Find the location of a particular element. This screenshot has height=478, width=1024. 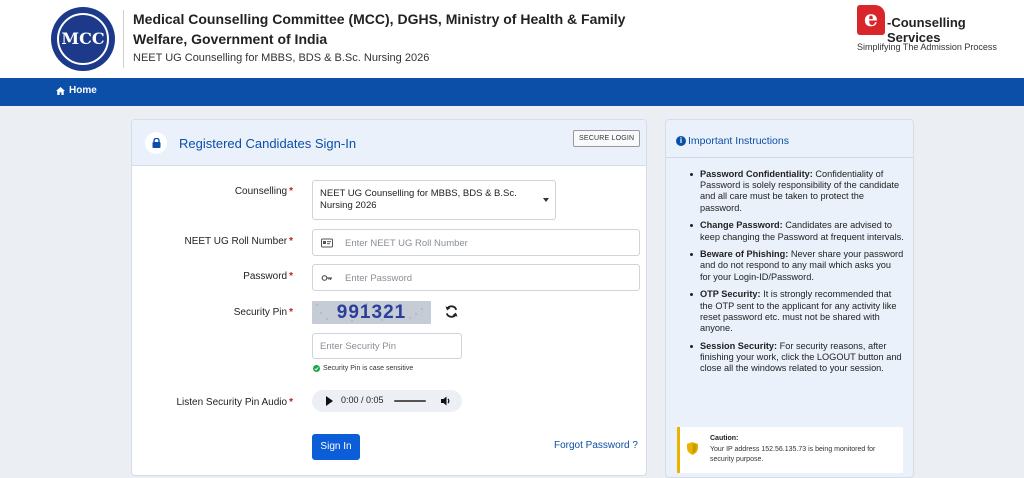

signin-button: Sign In is located at coordinates (336, 447).